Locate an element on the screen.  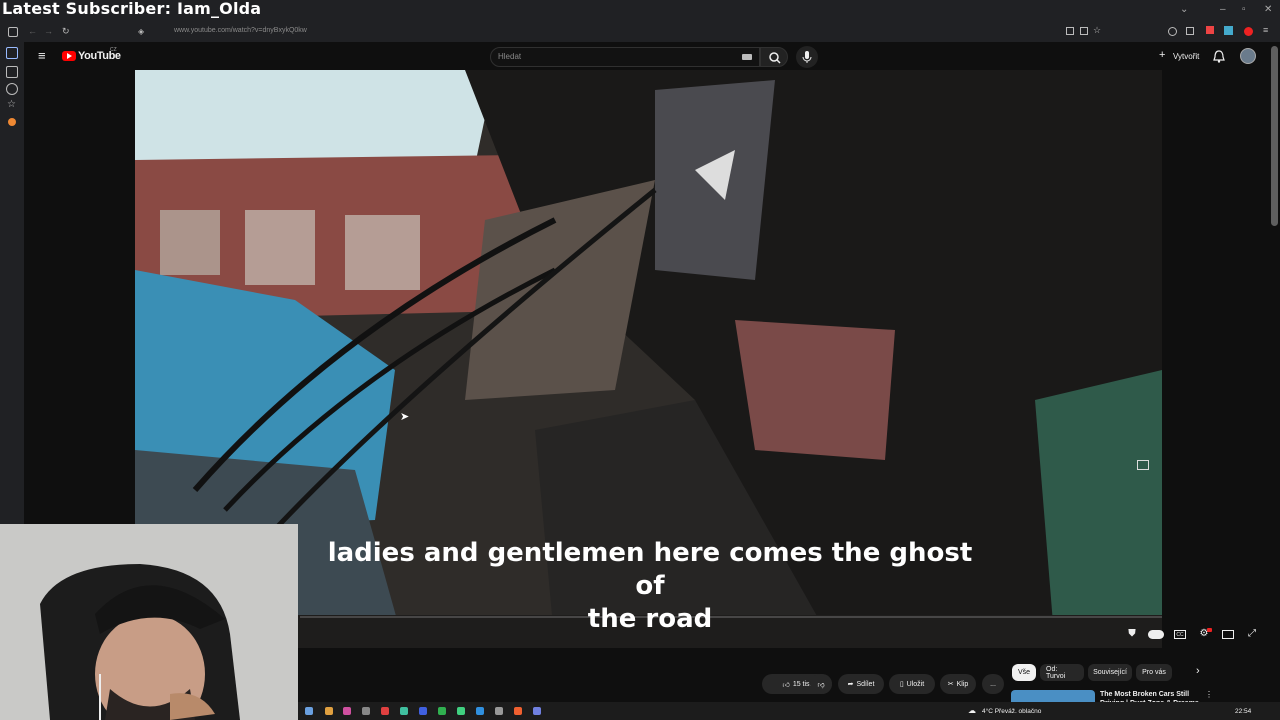
webcam-overlay is located at coordinates (149, 622).